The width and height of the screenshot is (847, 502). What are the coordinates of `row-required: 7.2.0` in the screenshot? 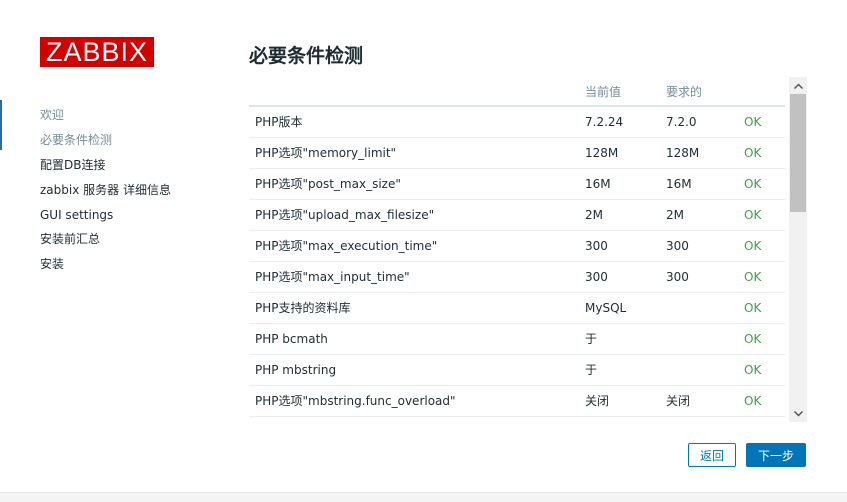 It's located at (699, 122).